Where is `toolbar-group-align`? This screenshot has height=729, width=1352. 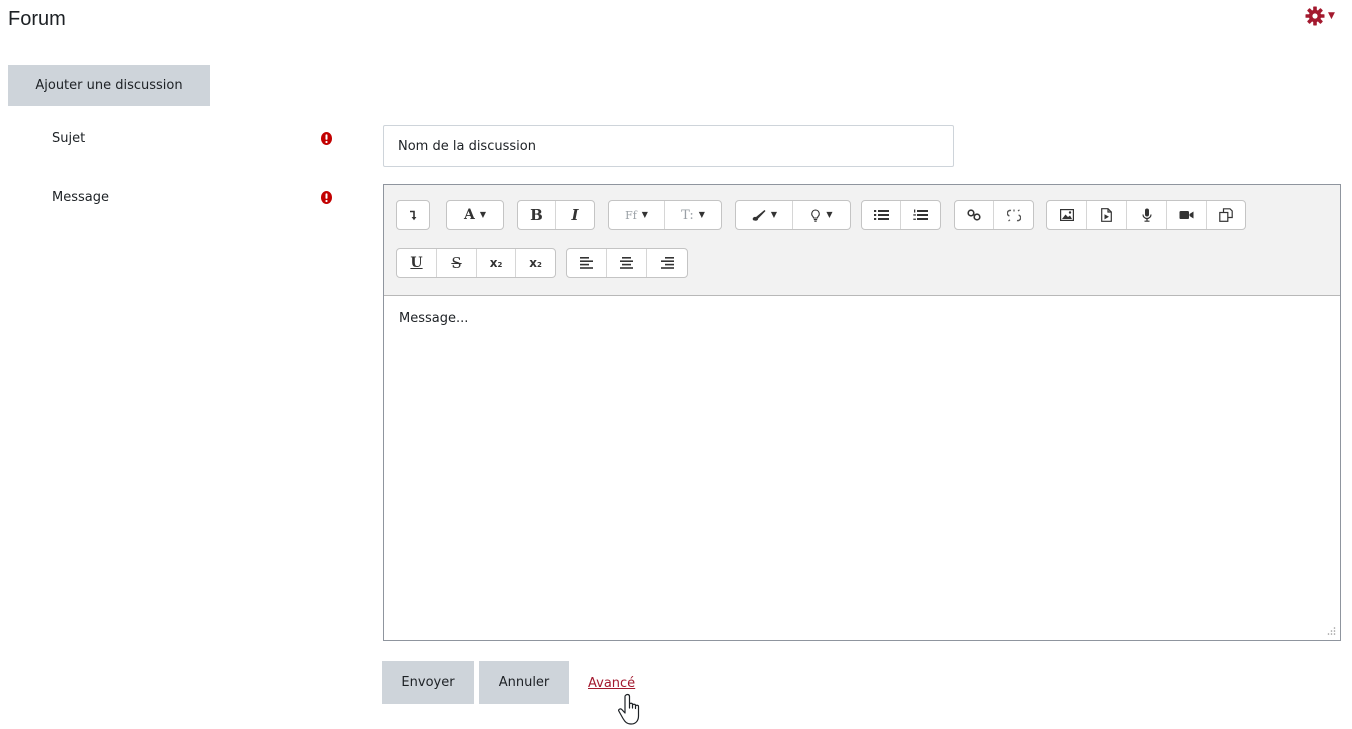
toolbar-group-align is located at coordinates (627, 263).